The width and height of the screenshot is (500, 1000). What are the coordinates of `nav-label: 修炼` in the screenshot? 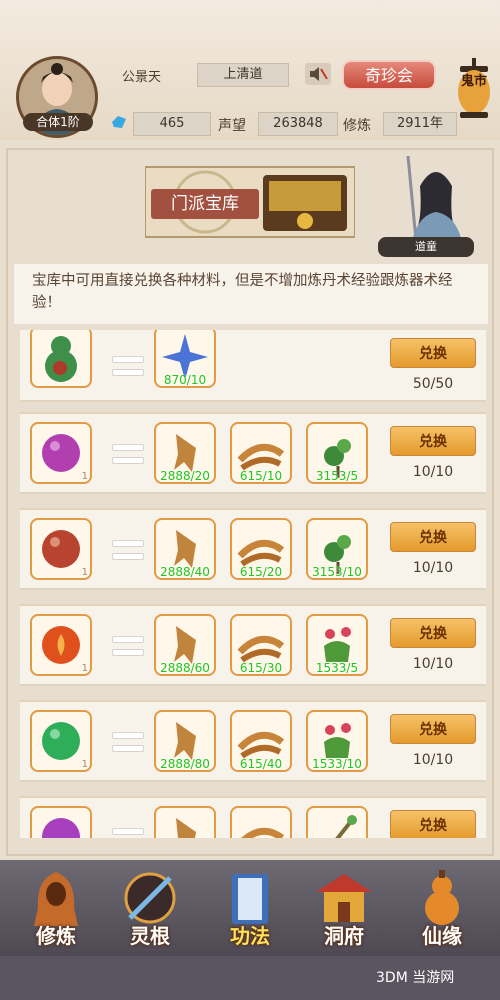 It's located at (56, 936).